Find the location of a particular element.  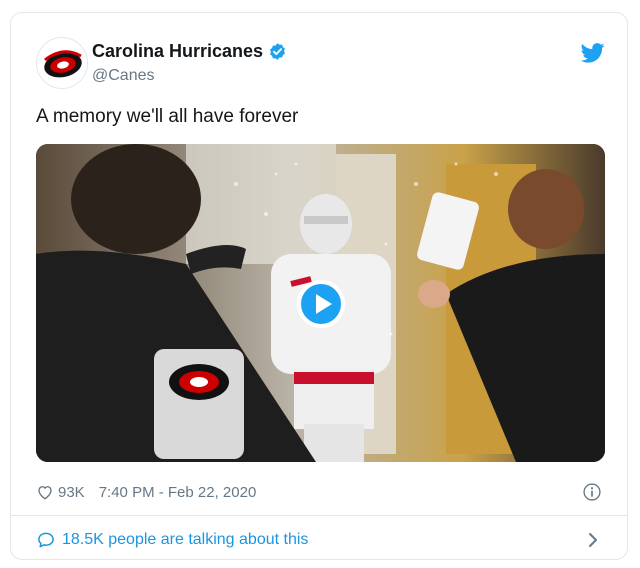

divider is located at coordinates (319, 515).